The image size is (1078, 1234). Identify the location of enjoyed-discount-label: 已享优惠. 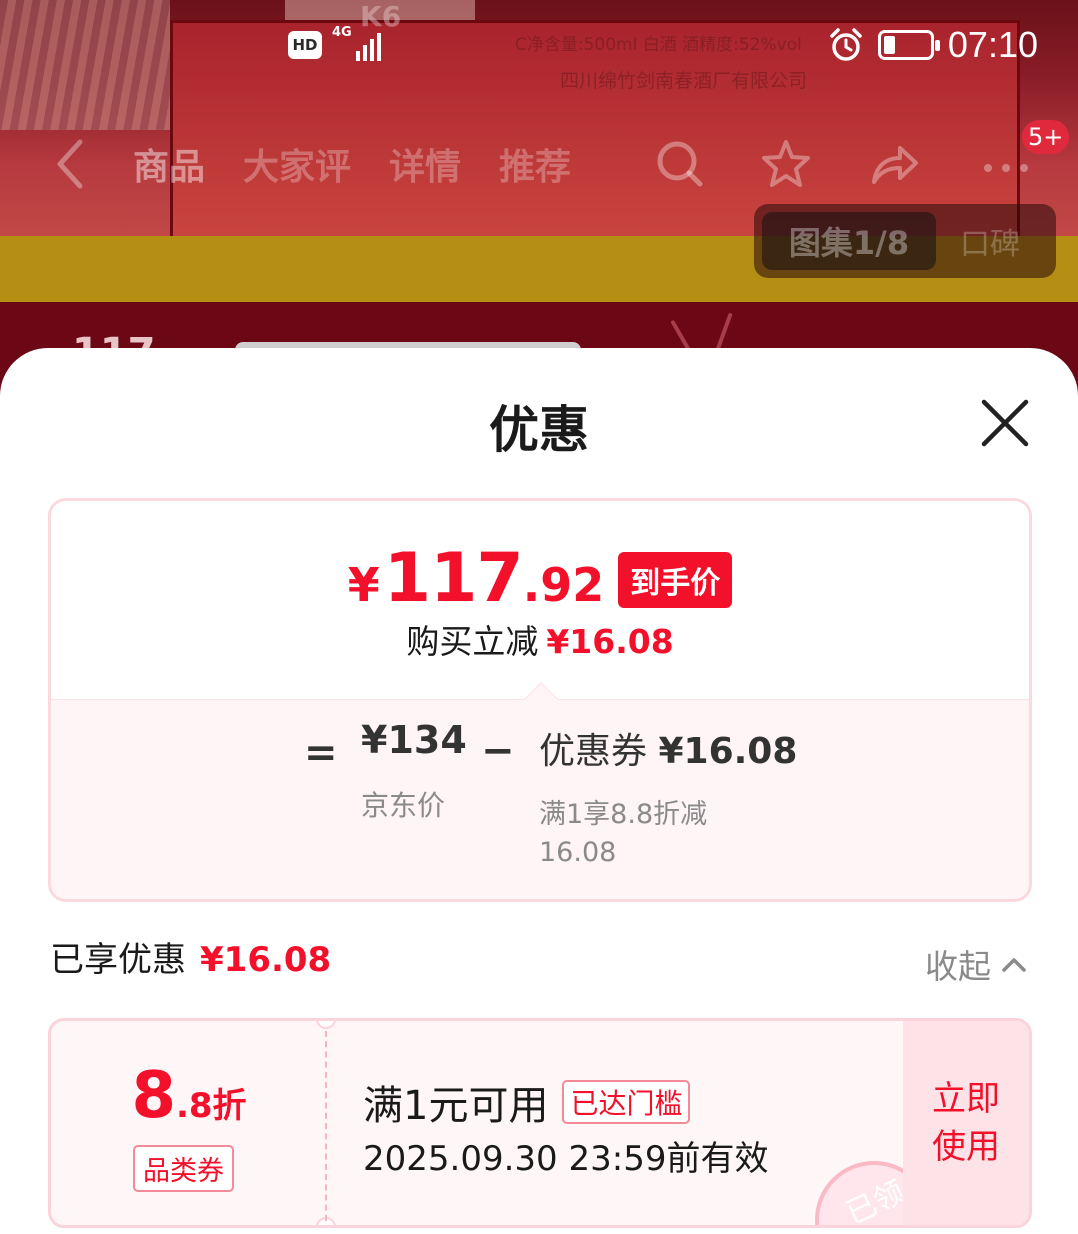
(118, 960).